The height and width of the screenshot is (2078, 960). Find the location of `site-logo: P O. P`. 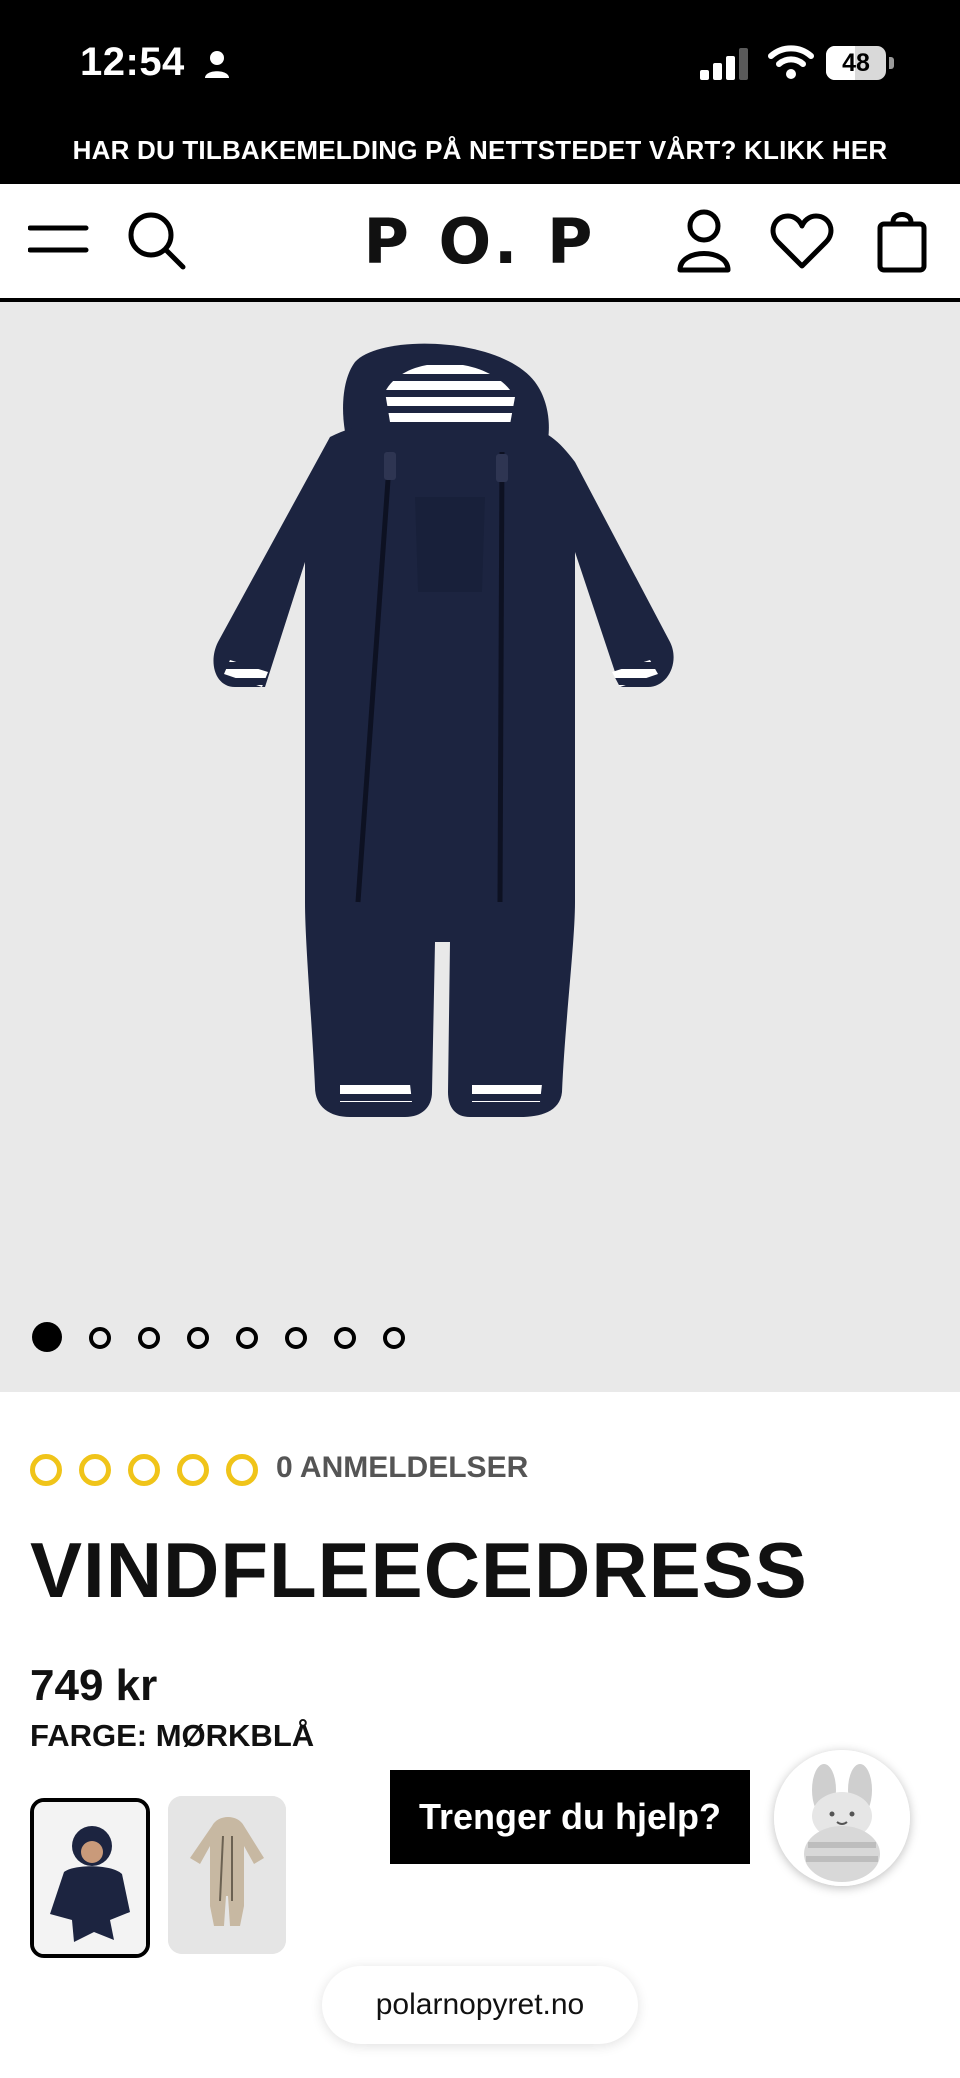

site-logo: P O. P is located at coordinates (480, 242).